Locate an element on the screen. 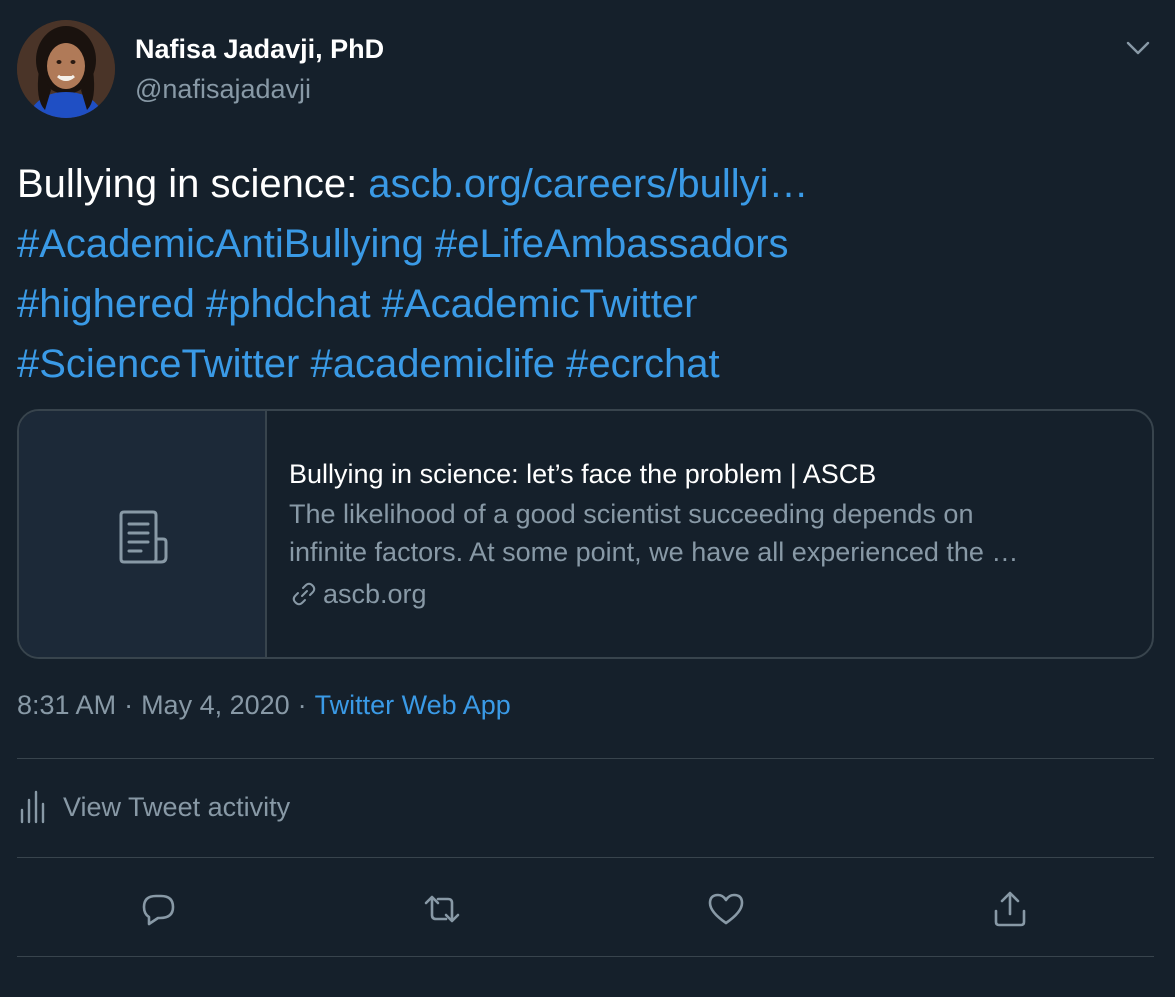 The width and height of the screenshot is (1175, 997). author-handle: @nafisajadavji is located at coordinates (223, 89).